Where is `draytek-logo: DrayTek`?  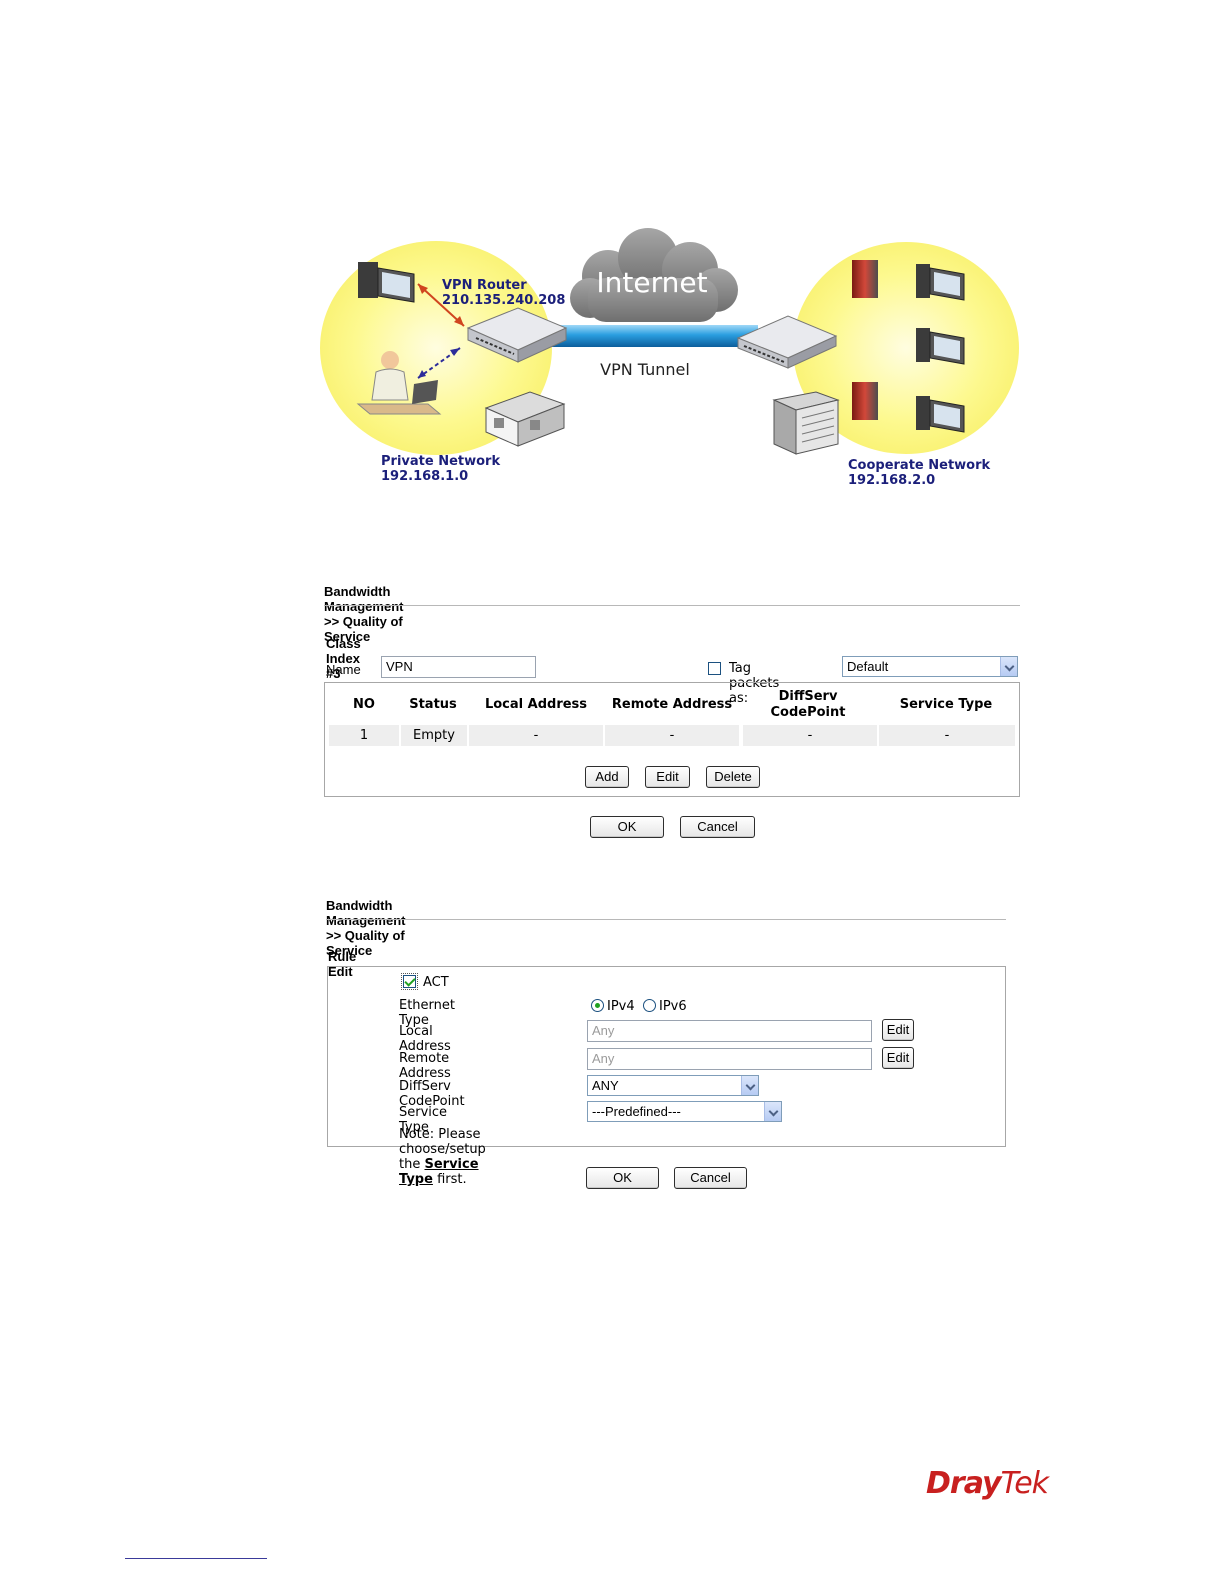 draytek-logo: DrayTek is located at coordinates (987, 1483).